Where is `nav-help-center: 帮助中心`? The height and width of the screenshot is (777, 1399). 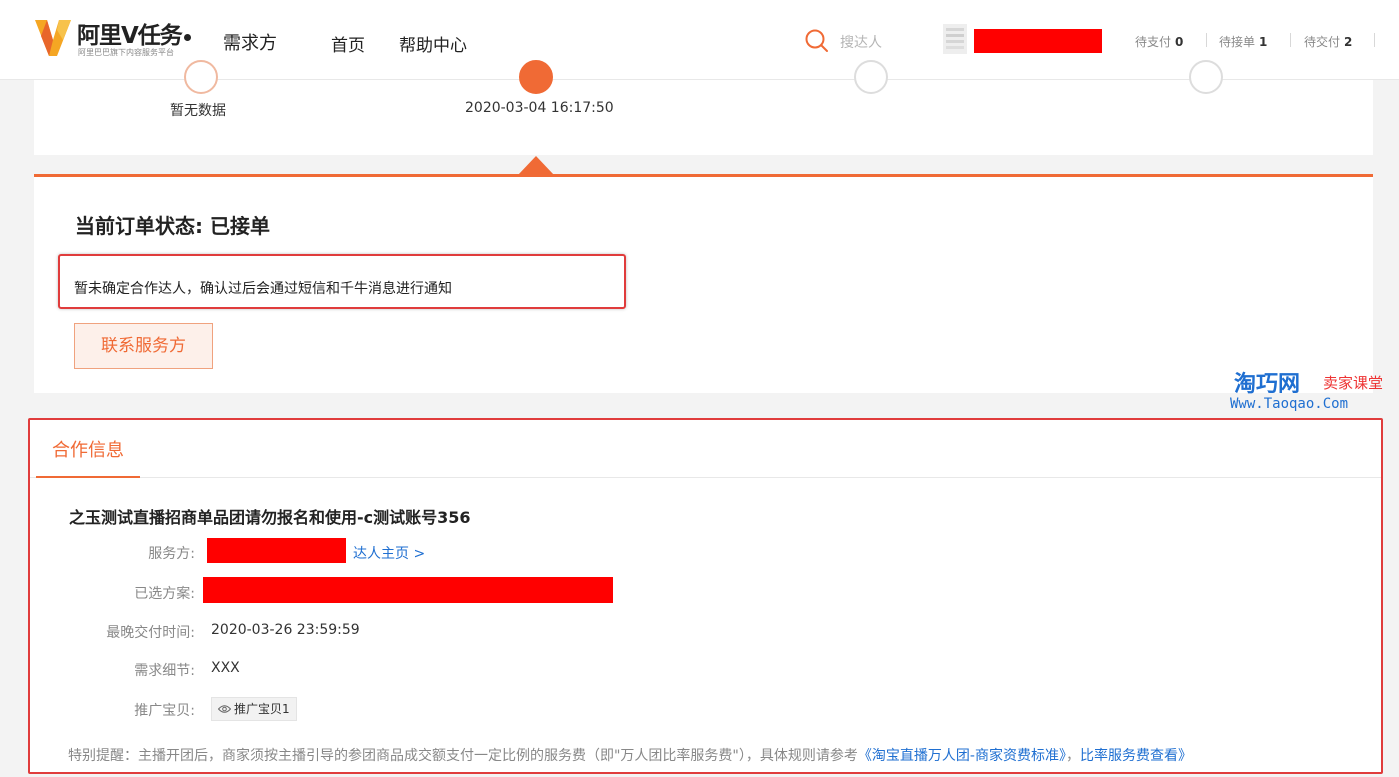
nav-help-center: 帮助中心 is located at coordinates (433, 43).